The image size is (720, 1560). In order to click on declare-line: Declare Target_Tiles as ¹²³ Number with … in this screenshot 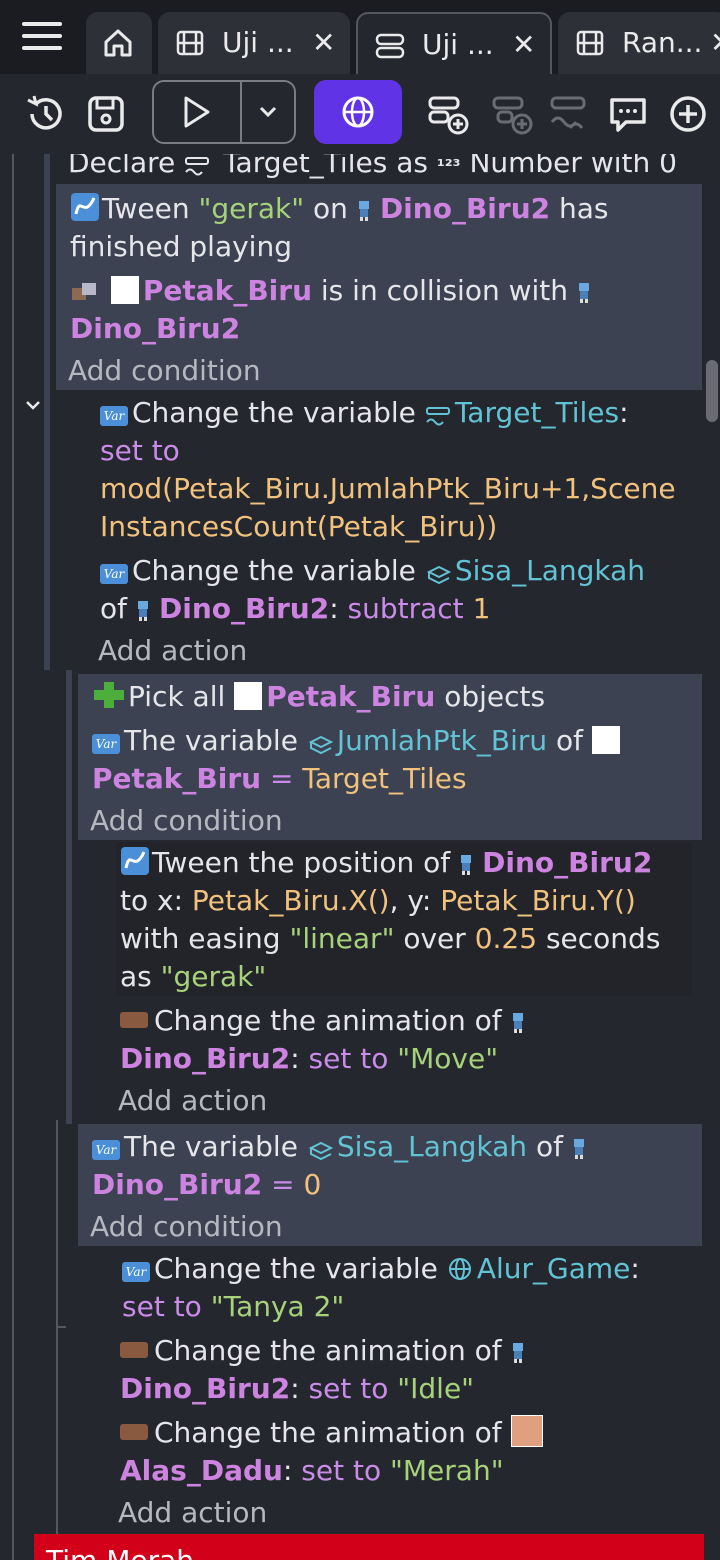, I will do `click(372, 170)`.